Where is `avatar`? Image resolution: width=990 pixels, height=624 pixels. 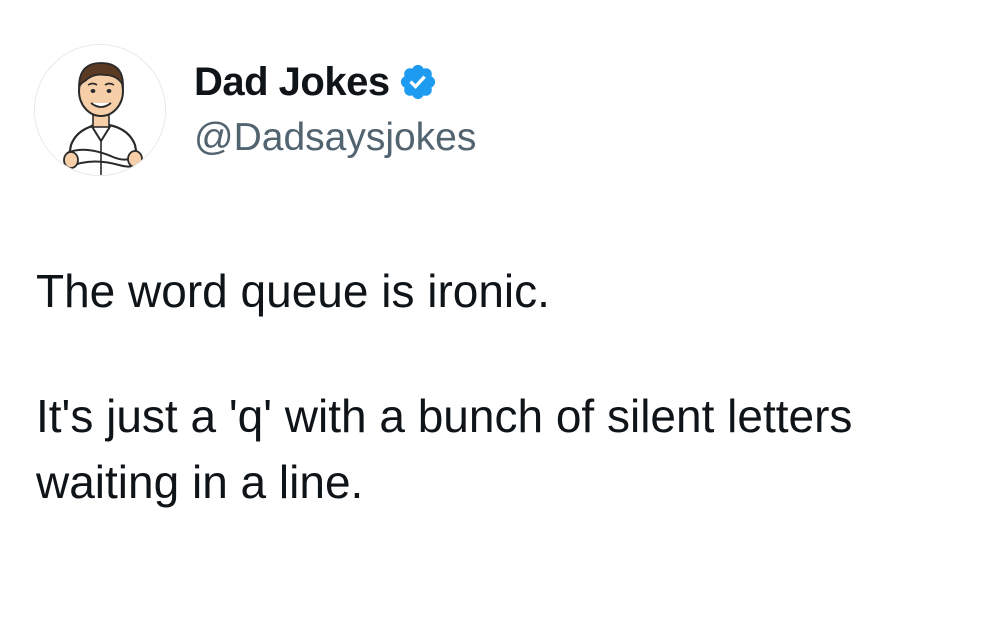
avatar is located at coordinates (100, 110).